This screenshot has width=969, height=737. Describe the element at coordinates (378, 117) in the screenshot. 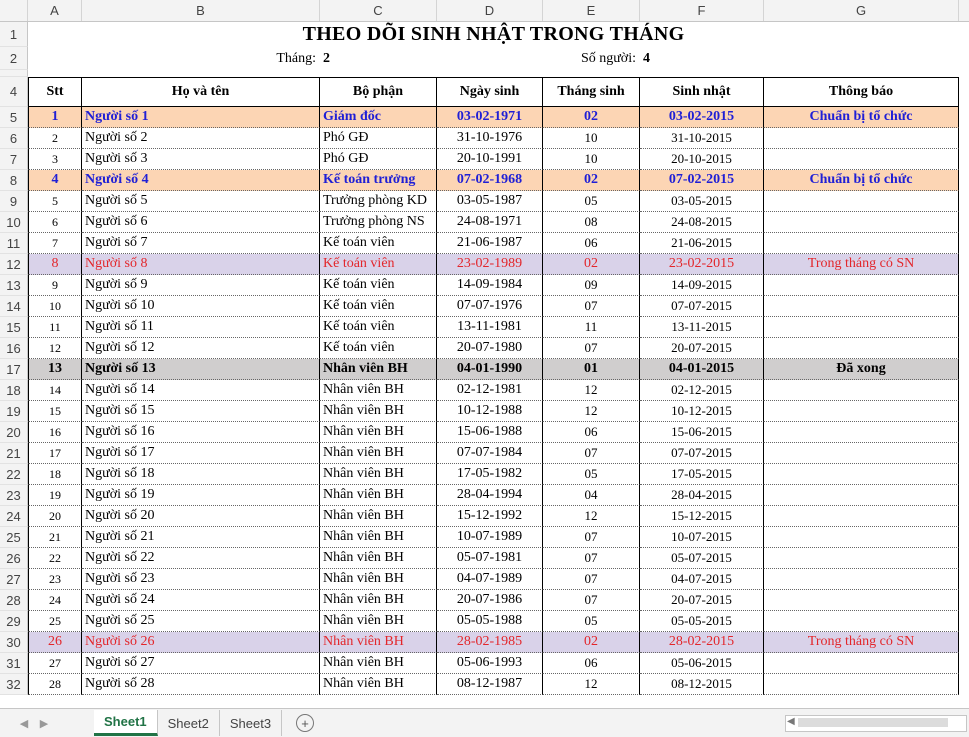

I see `cell-dept: Giám đốc` at that location.